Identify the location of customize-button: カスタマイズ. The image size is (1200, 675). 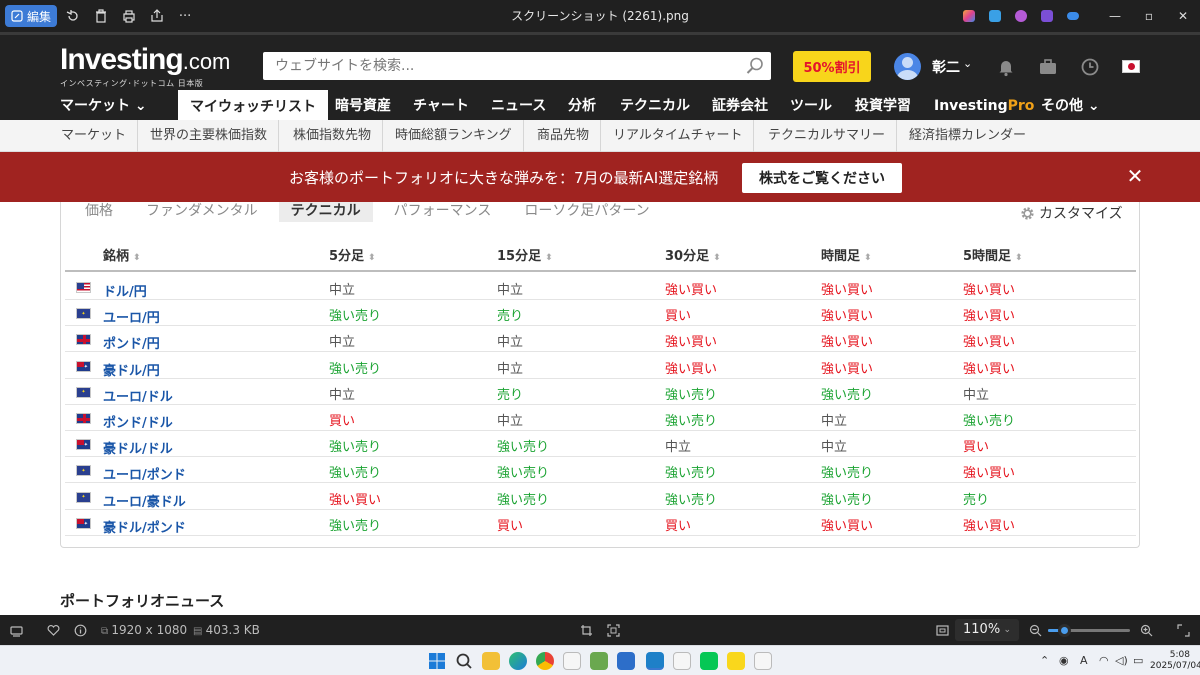
(1071, 213).